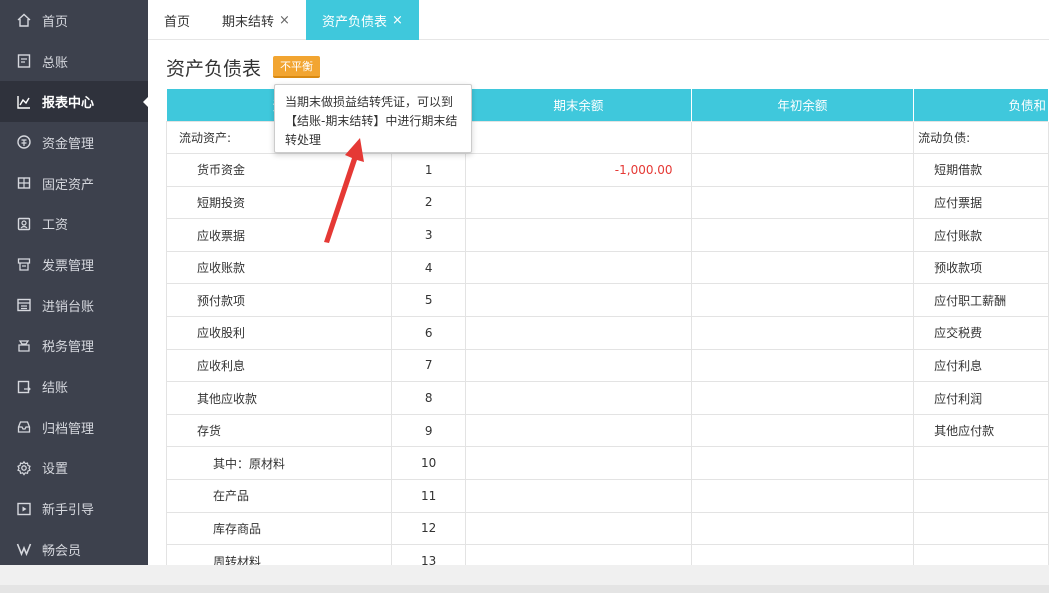 The height and width of the screenshot is (593, 1049). I want to click on sidebar-item-inventory: 进销台账, so click(74, 305).